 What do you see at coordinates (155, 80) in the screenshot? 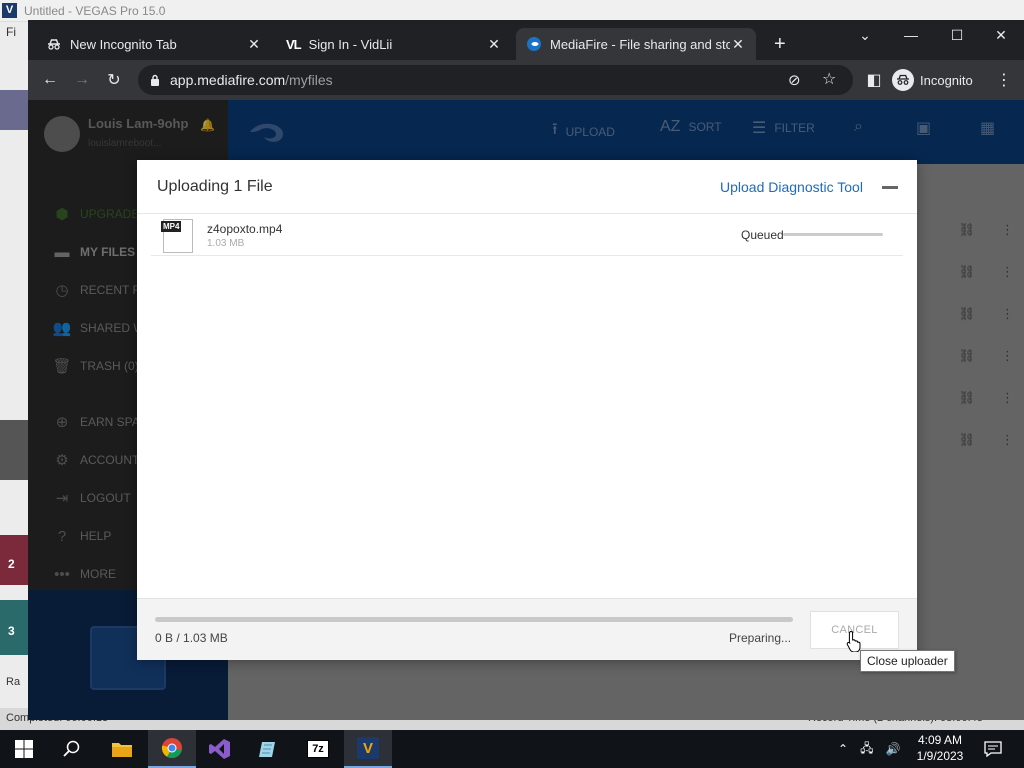
I see `lock-icon` at bounding box center [155, 80].